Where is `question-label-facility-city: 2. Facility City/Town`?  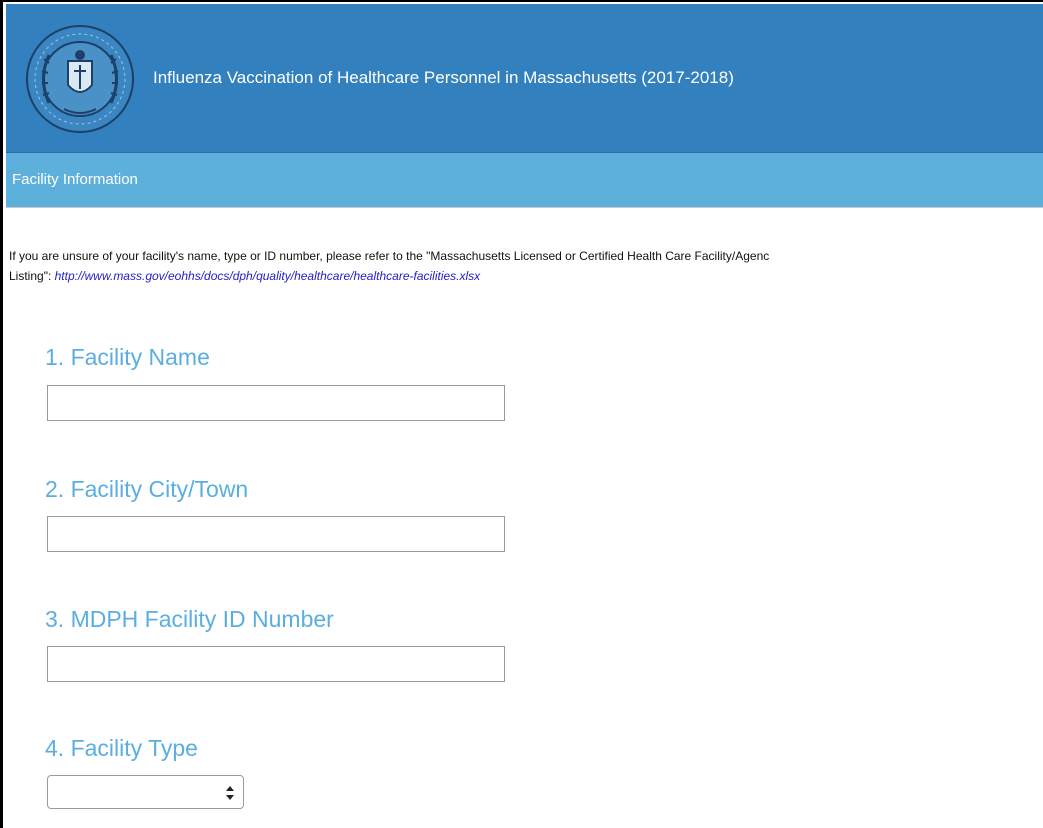
question-label-facility-city: 2. Facility City/Town is located at coordinates (147, 489).